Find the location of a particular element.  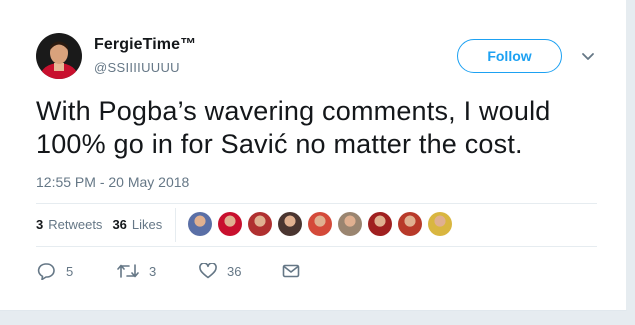

retweet-count: 3 is located at coordinates (153, 271).